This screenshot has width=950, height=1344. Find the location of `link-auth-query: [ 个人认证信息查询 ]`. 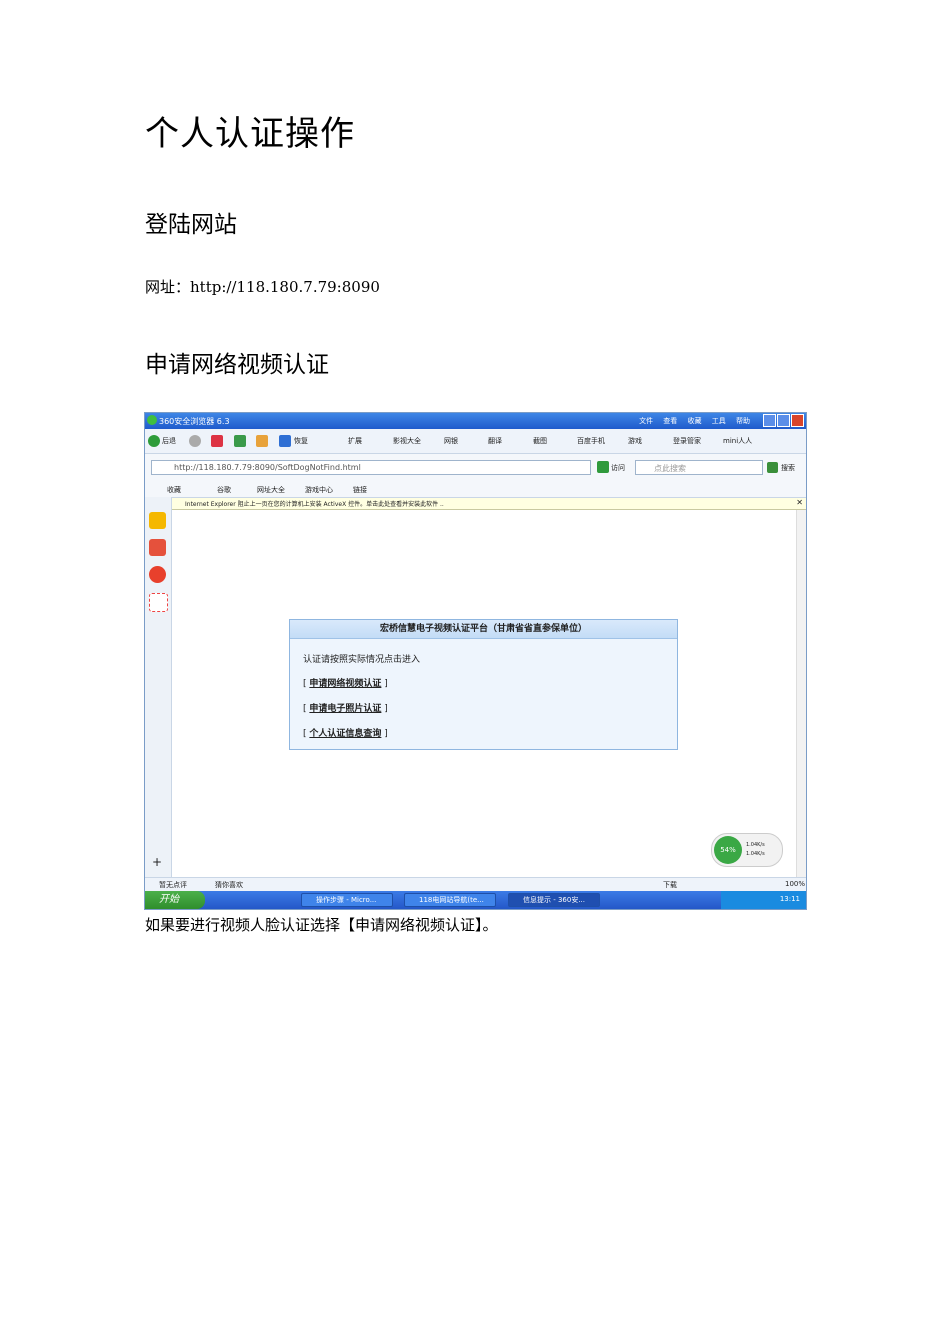

link-auth-query: [ 个人认证信息查询 ] is located at coordinates (345, 732).